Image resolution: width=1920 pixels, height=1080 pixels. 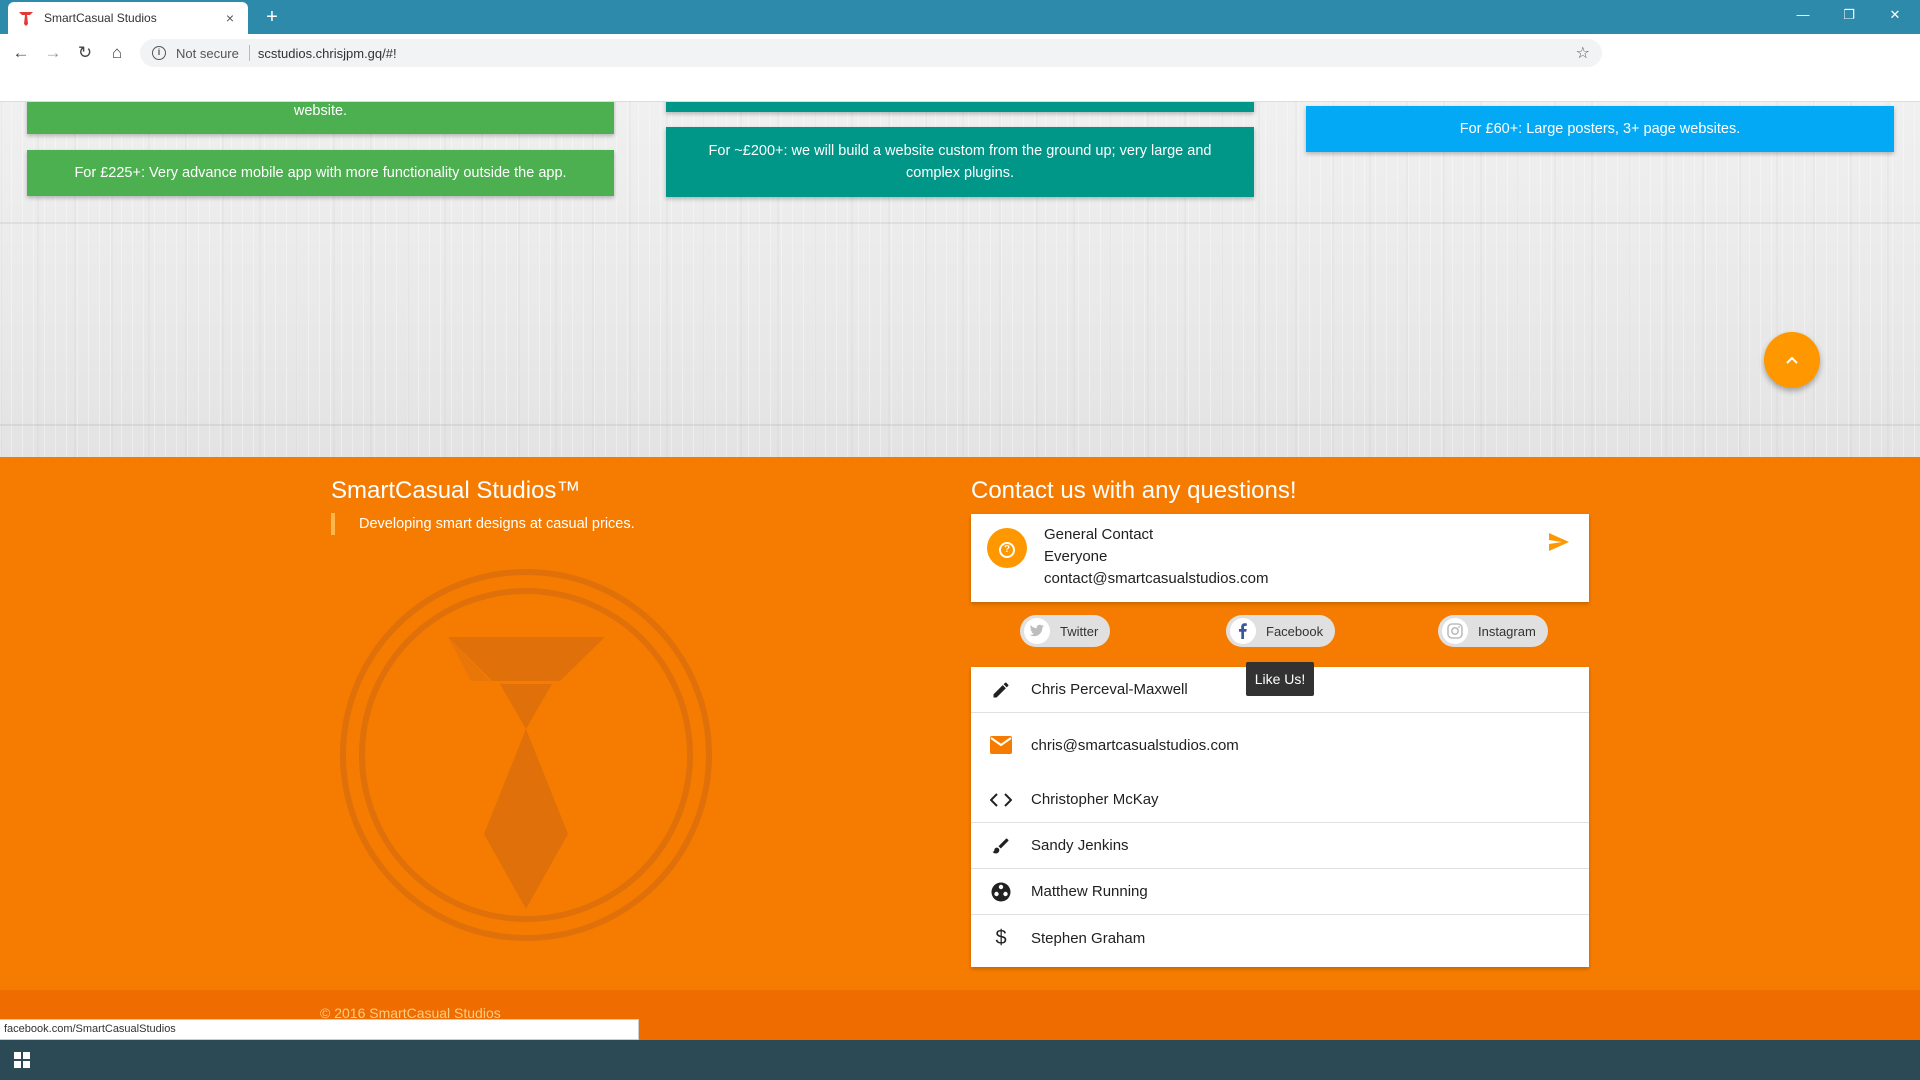 I want to click on team-member-row: Sandy Jenkins, so click(x=1280, y=846).